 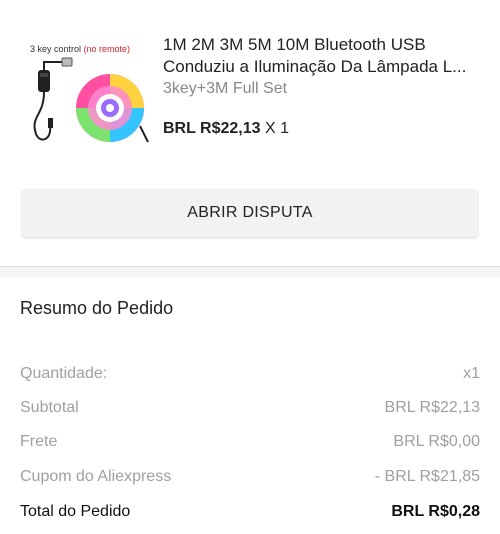 What do you see at coordinates (276, 128) in the screenshot?
I see `product-quantity: X 1` at bounding box center [276, 128].